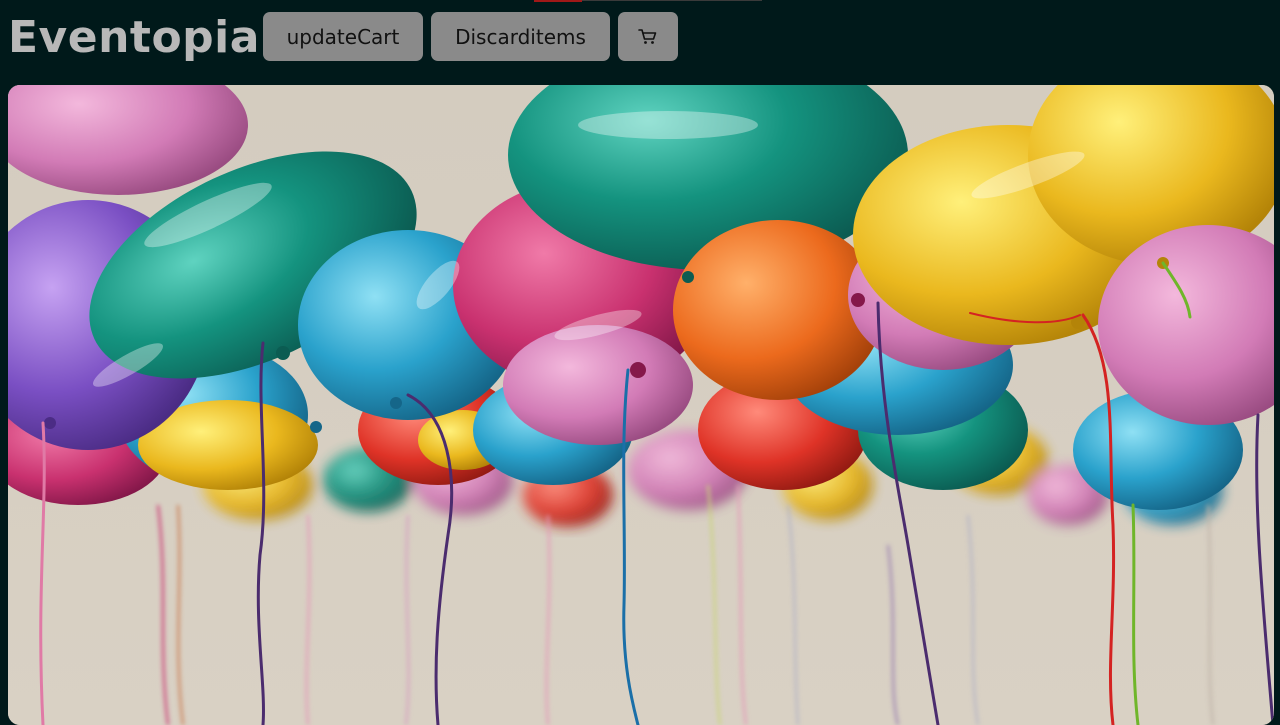 The width and height of the screenshot is (1280, 725). Describe the element at coordinates (672, 0) in the screenshot. I see `top-divider-line` at that location.